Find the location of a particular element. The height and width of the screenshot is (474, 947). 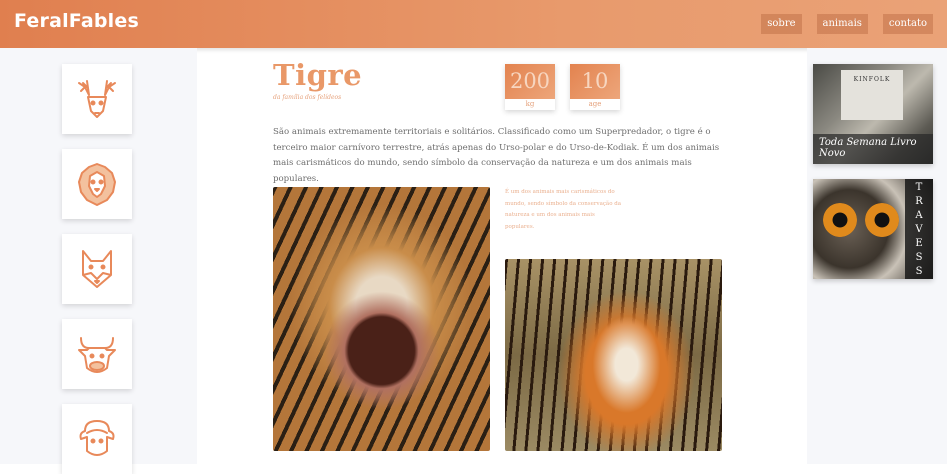

stat-age: 10 age is located at coordinates (595, 87).